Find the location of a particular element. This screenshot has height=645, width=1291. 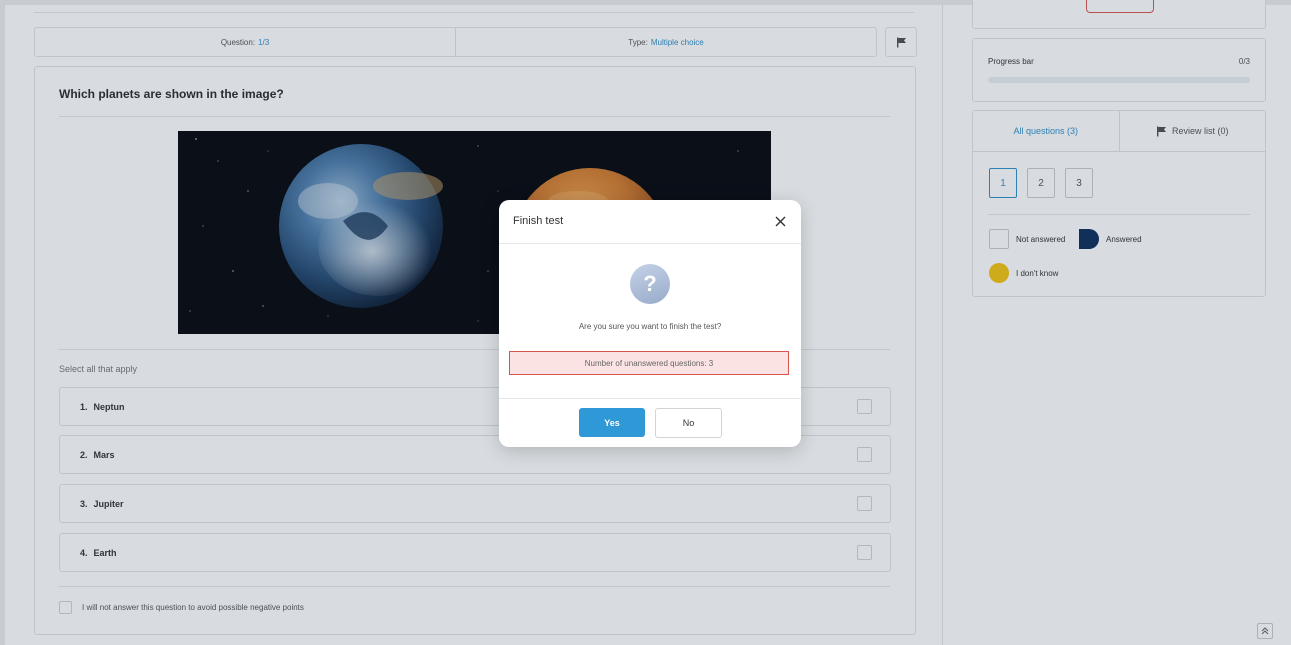

dialog-header: Finish test is located at coordinates (650, 222).